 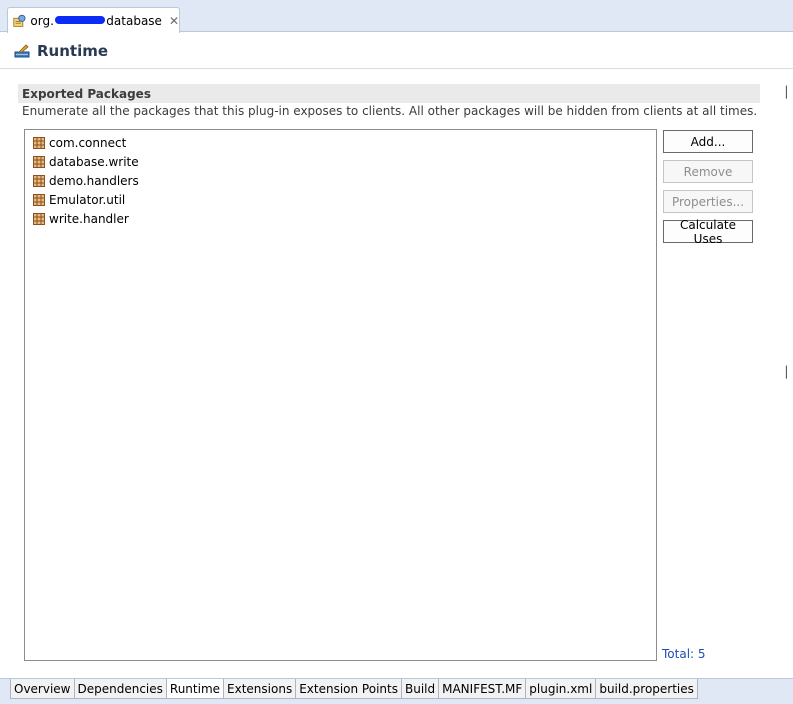 I want to click on list-item-package: database.write, so click(x=340, y=161).